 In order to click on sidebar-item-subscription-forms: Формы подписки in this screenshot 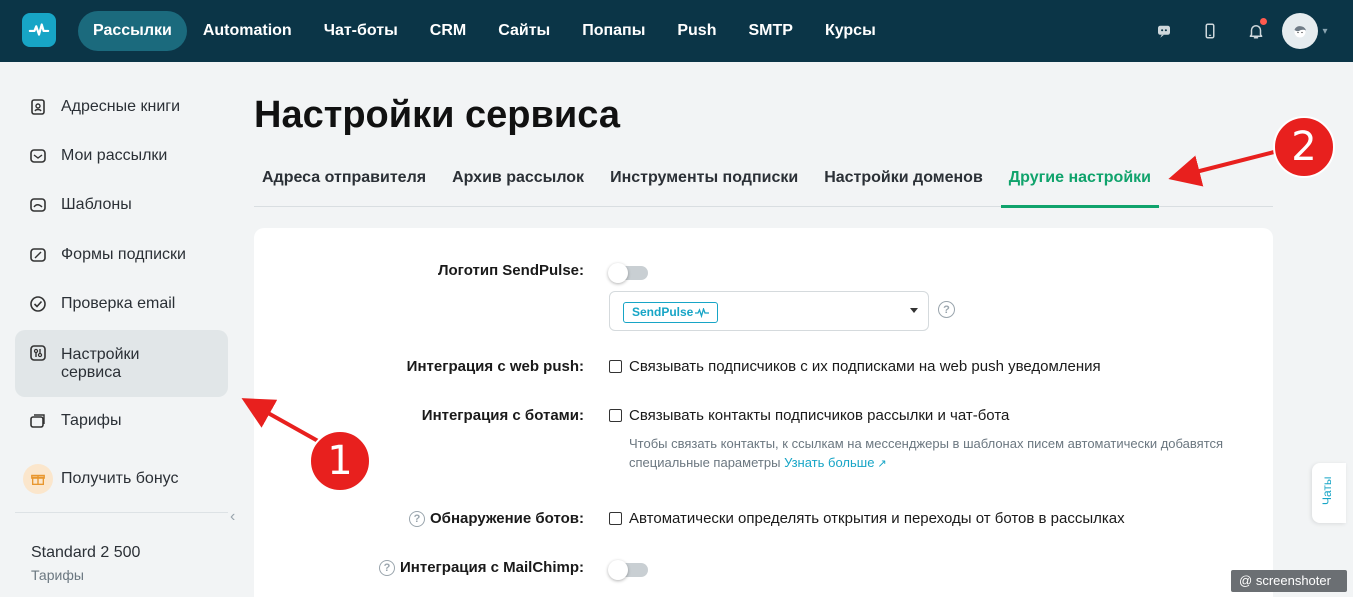, I will do `click(121, 255)`.